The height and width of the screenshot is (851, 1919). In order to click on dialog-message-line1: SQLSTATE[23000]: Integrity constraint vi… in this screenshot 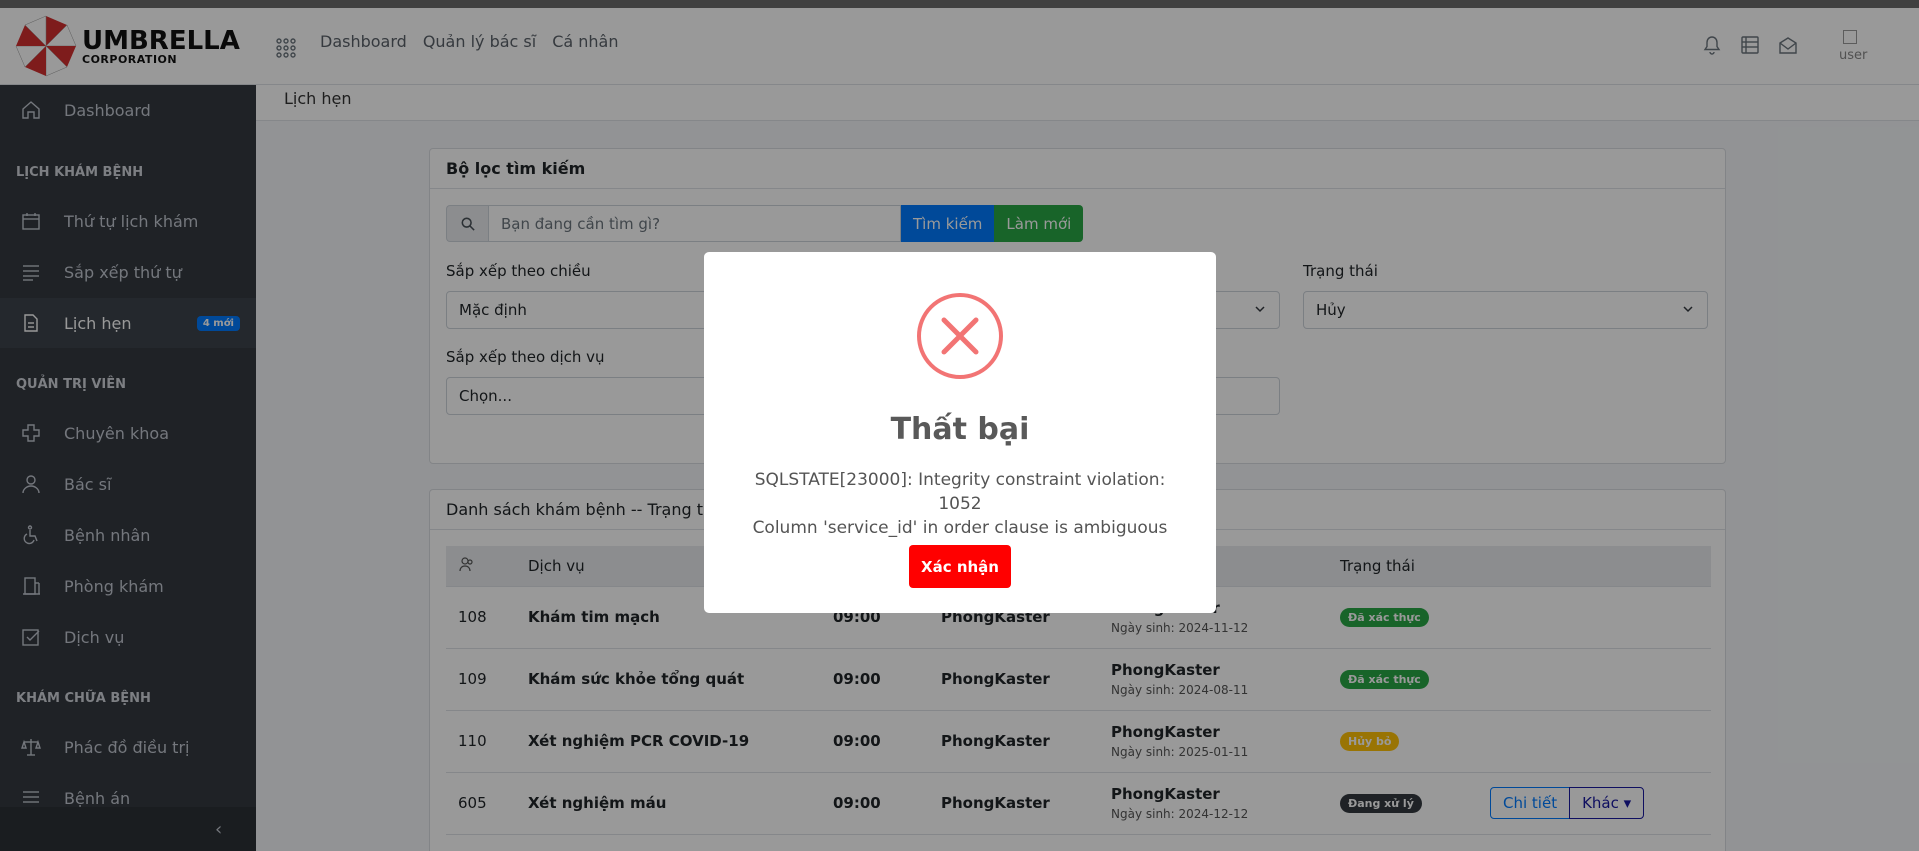, I will do `click(960, 492)`.